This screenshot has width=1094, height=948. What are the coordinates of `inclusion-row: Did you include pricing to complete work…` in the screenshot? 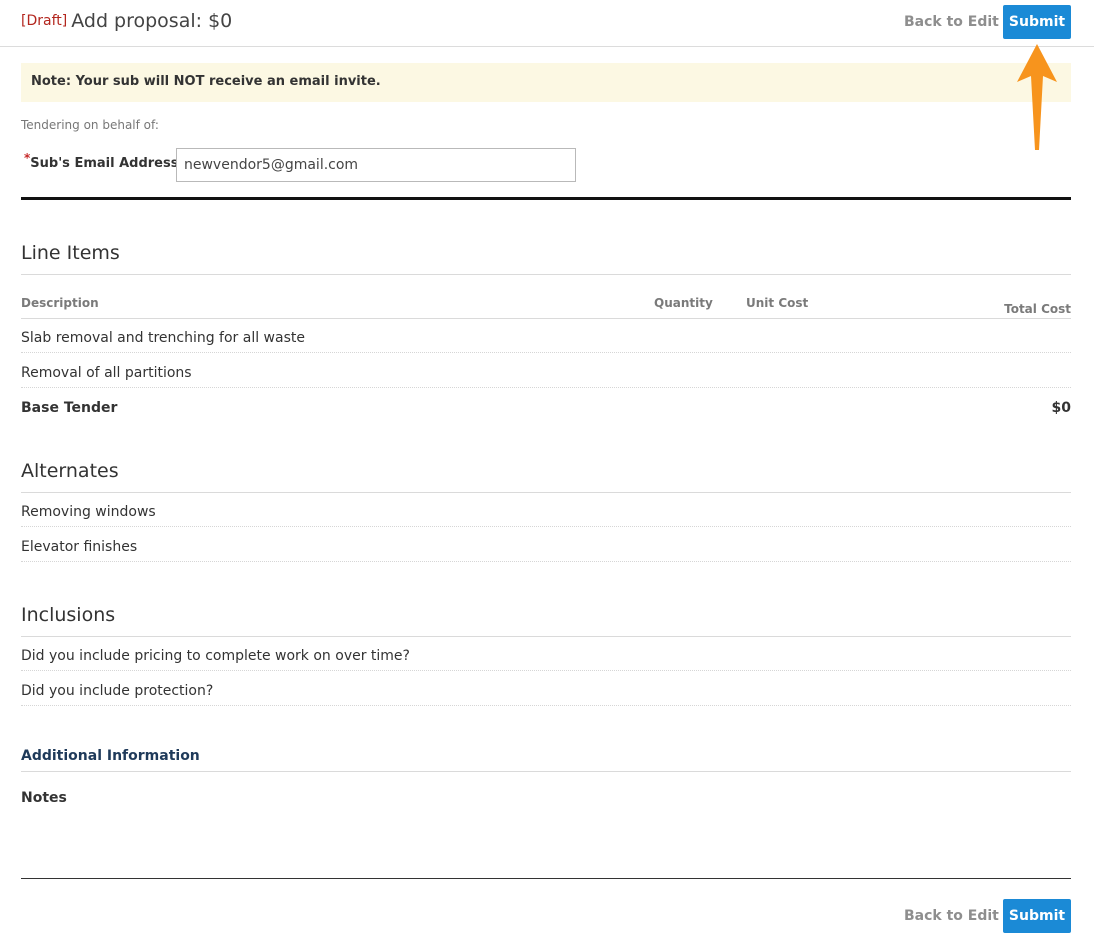 It's located at (215, 656).